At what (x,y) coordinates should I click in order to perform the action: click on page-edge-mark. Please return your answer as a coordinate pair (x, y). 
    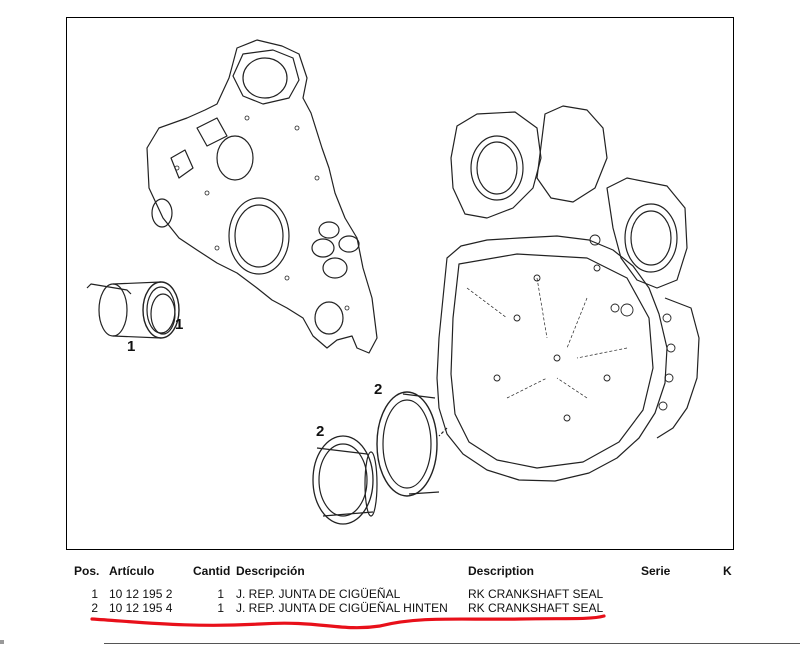
    Looking at the image, I should click on (2, 642).